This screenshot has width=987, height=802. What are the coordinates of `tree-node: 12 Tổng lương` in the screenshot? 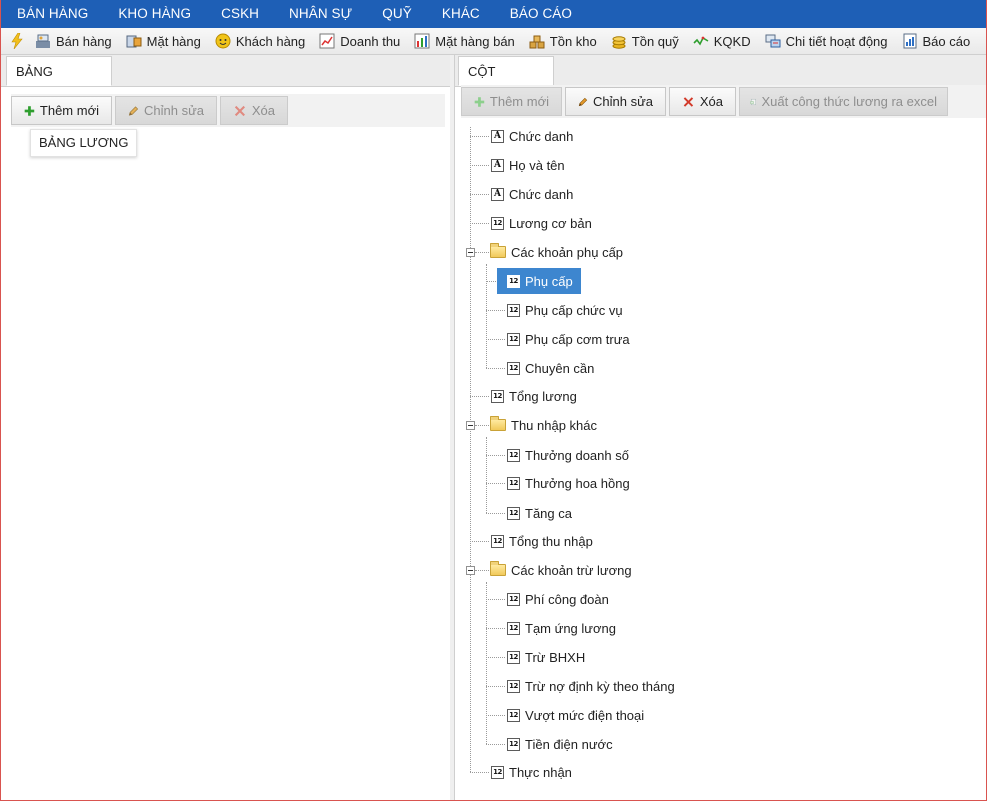 It's located at (534, 396).